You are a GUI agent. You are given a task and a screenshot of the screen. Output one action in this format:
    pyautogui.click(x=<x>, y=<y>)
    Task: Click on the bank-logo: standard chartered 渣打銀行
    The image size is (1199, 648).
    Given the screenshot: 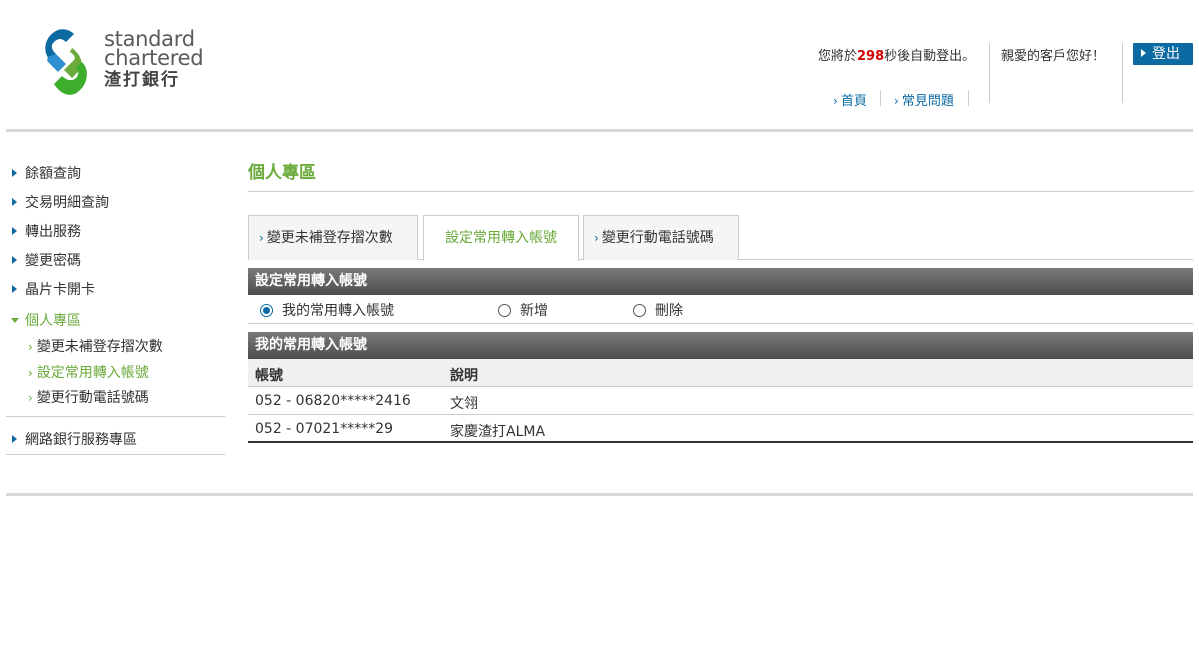 What is the action you would take?
    pyautogui.click(x=134, y=64)
    